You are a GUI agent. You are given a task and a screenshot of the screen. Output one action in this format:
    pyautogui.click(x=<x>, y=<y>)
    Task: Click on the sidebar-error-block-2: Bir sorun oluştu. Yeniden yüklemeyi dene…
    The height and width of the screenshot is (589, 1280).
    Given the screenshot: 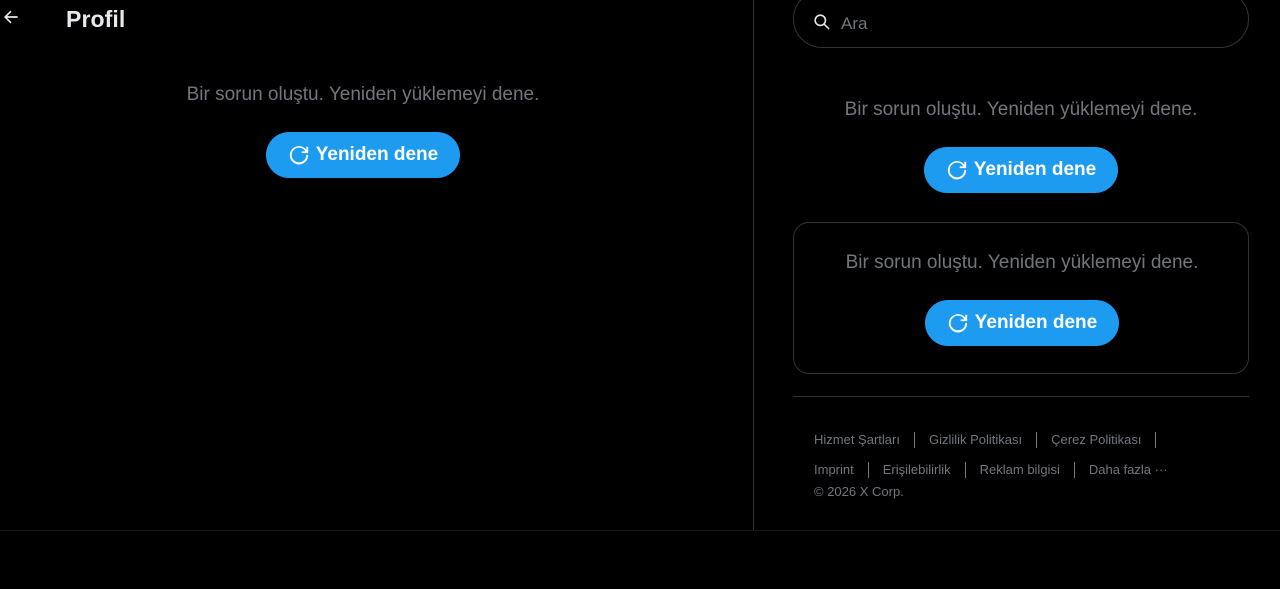 What is the action you would take?
    pyautogui.click(x=1022, y=299)
    